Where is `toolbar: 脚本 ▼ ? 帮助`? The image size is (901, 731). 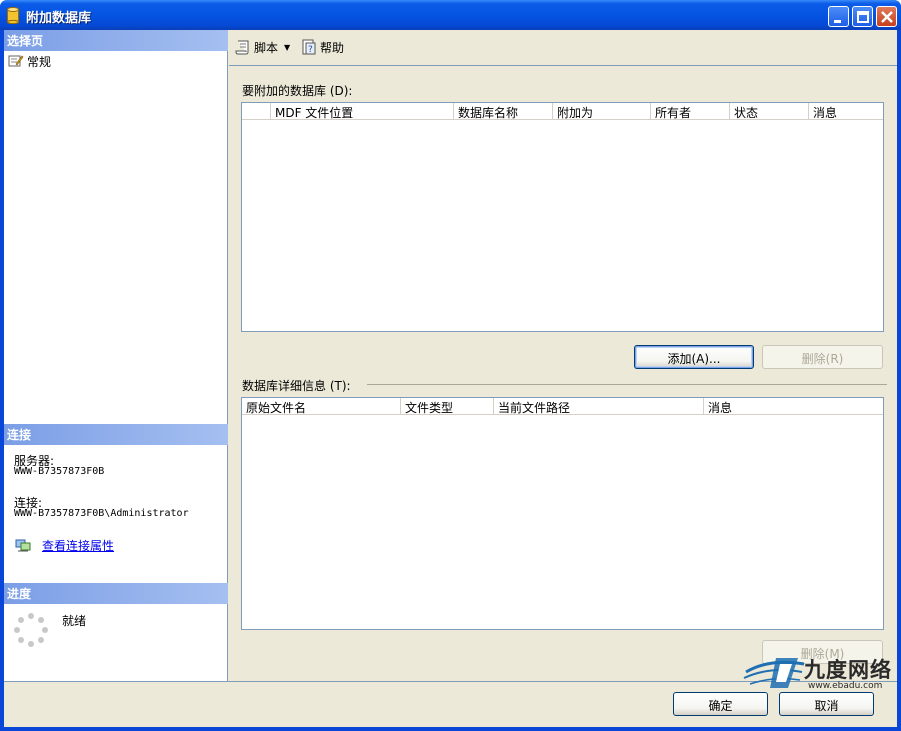 toolbar: 脚本 ▼ ? 帮助 is located at coordinates (563, 48).